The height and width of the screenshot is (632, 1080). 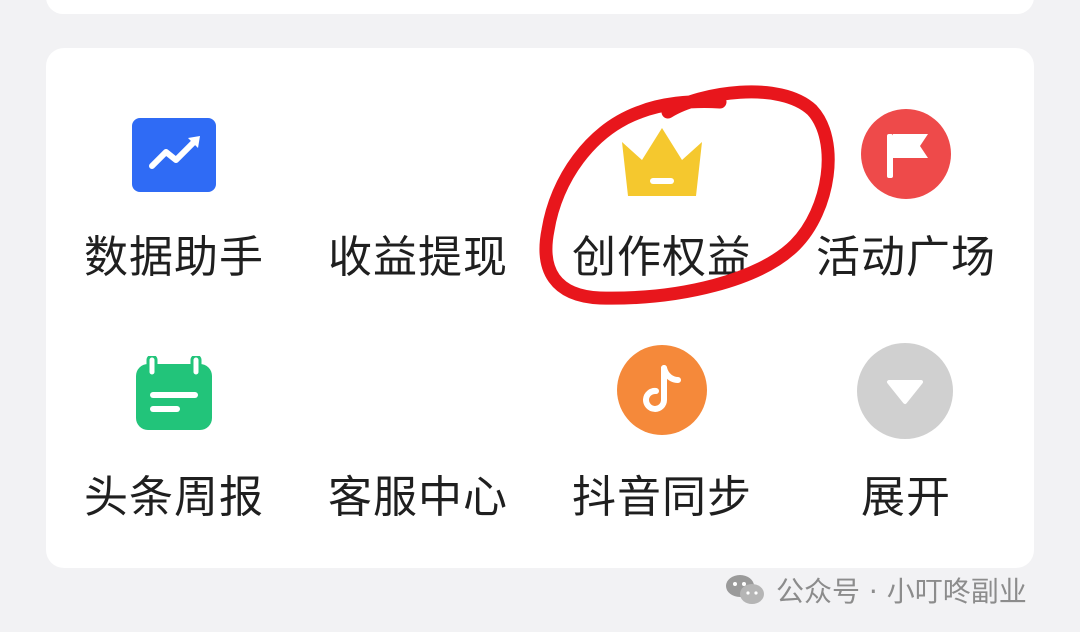 I want to click on menu-item-label: 数据助手, so click(x=174, y=257).